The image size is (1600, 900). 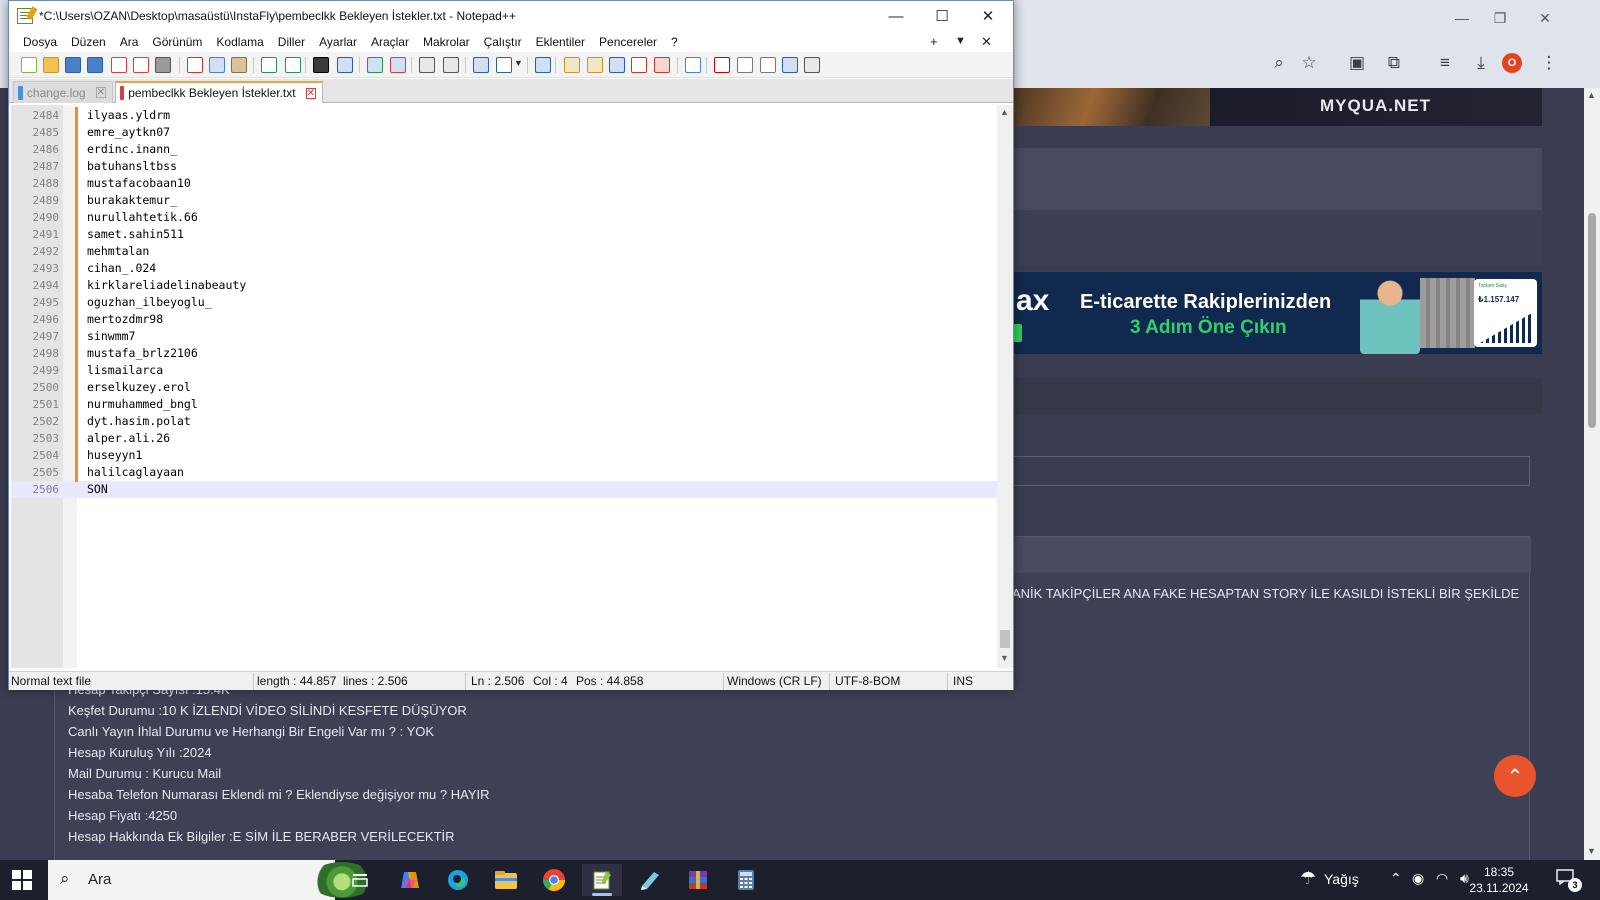 What do you see at coordinates (111, 336) in the screenshot?
I see `line-text: sinwmm7` at bounding box center [111, 336].